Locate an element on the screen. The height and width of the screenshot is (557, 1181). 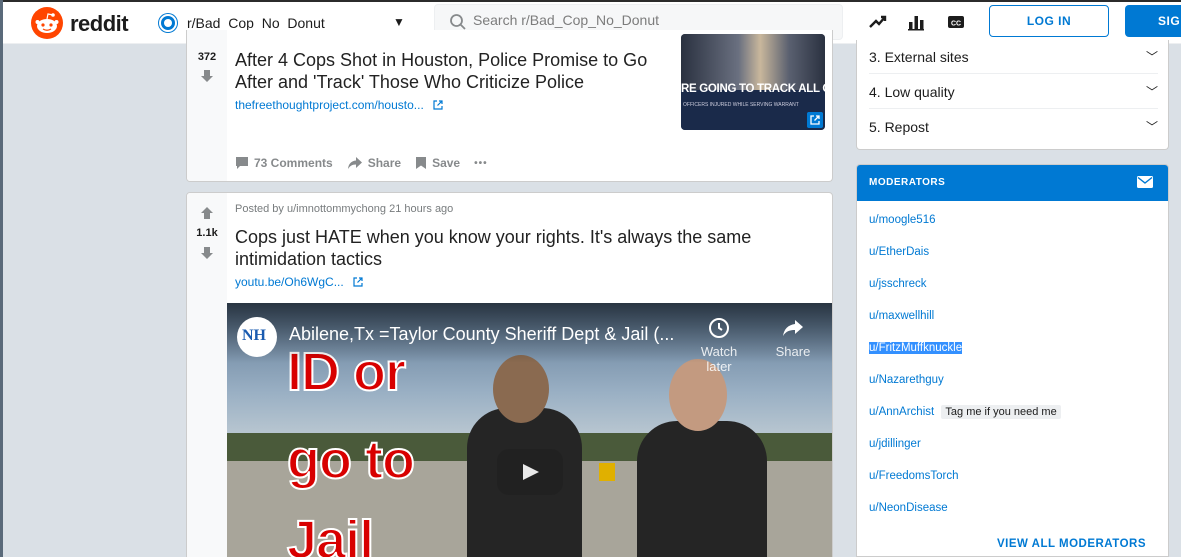
video-share-label: Share is located at coordinates (793, 351).